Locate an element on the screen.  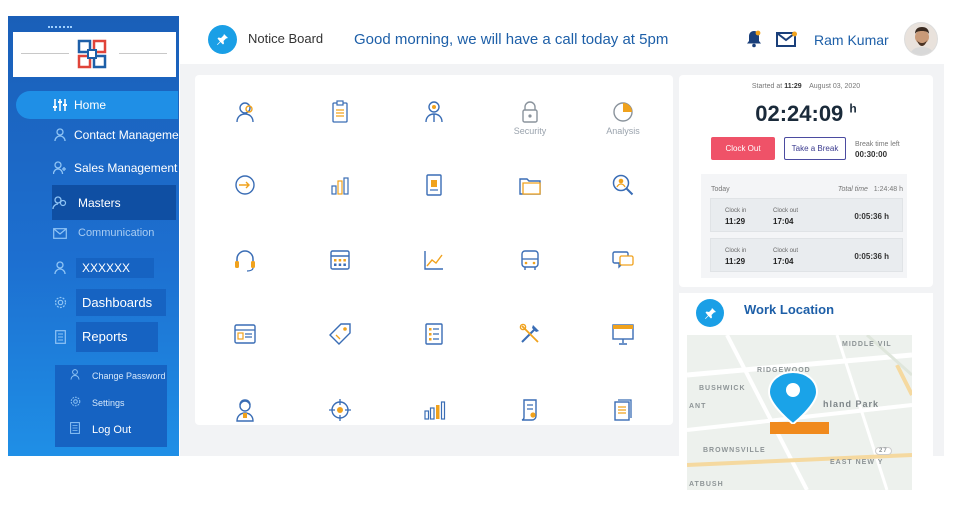
module-tile-line-chart is located at coordinates (434, 269).